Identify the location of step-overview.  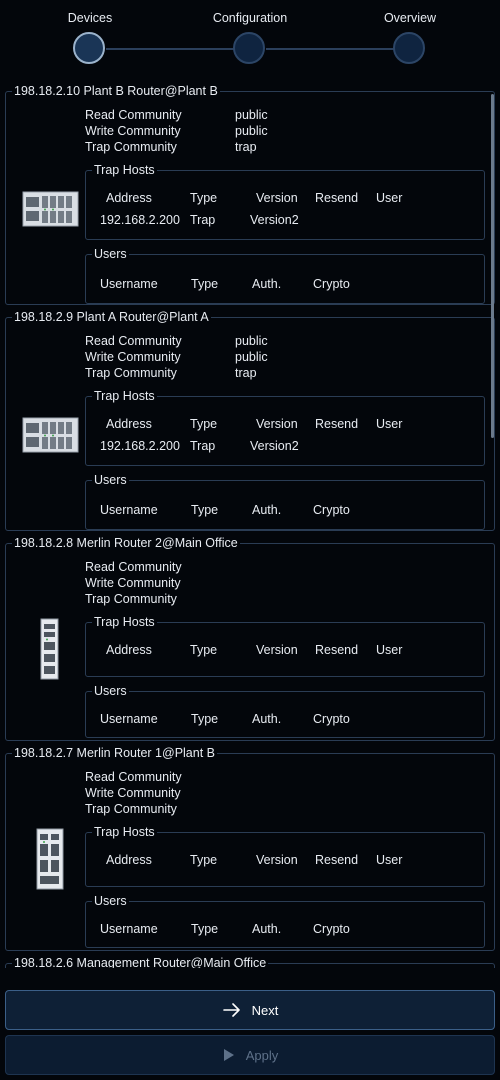
(409, 48).